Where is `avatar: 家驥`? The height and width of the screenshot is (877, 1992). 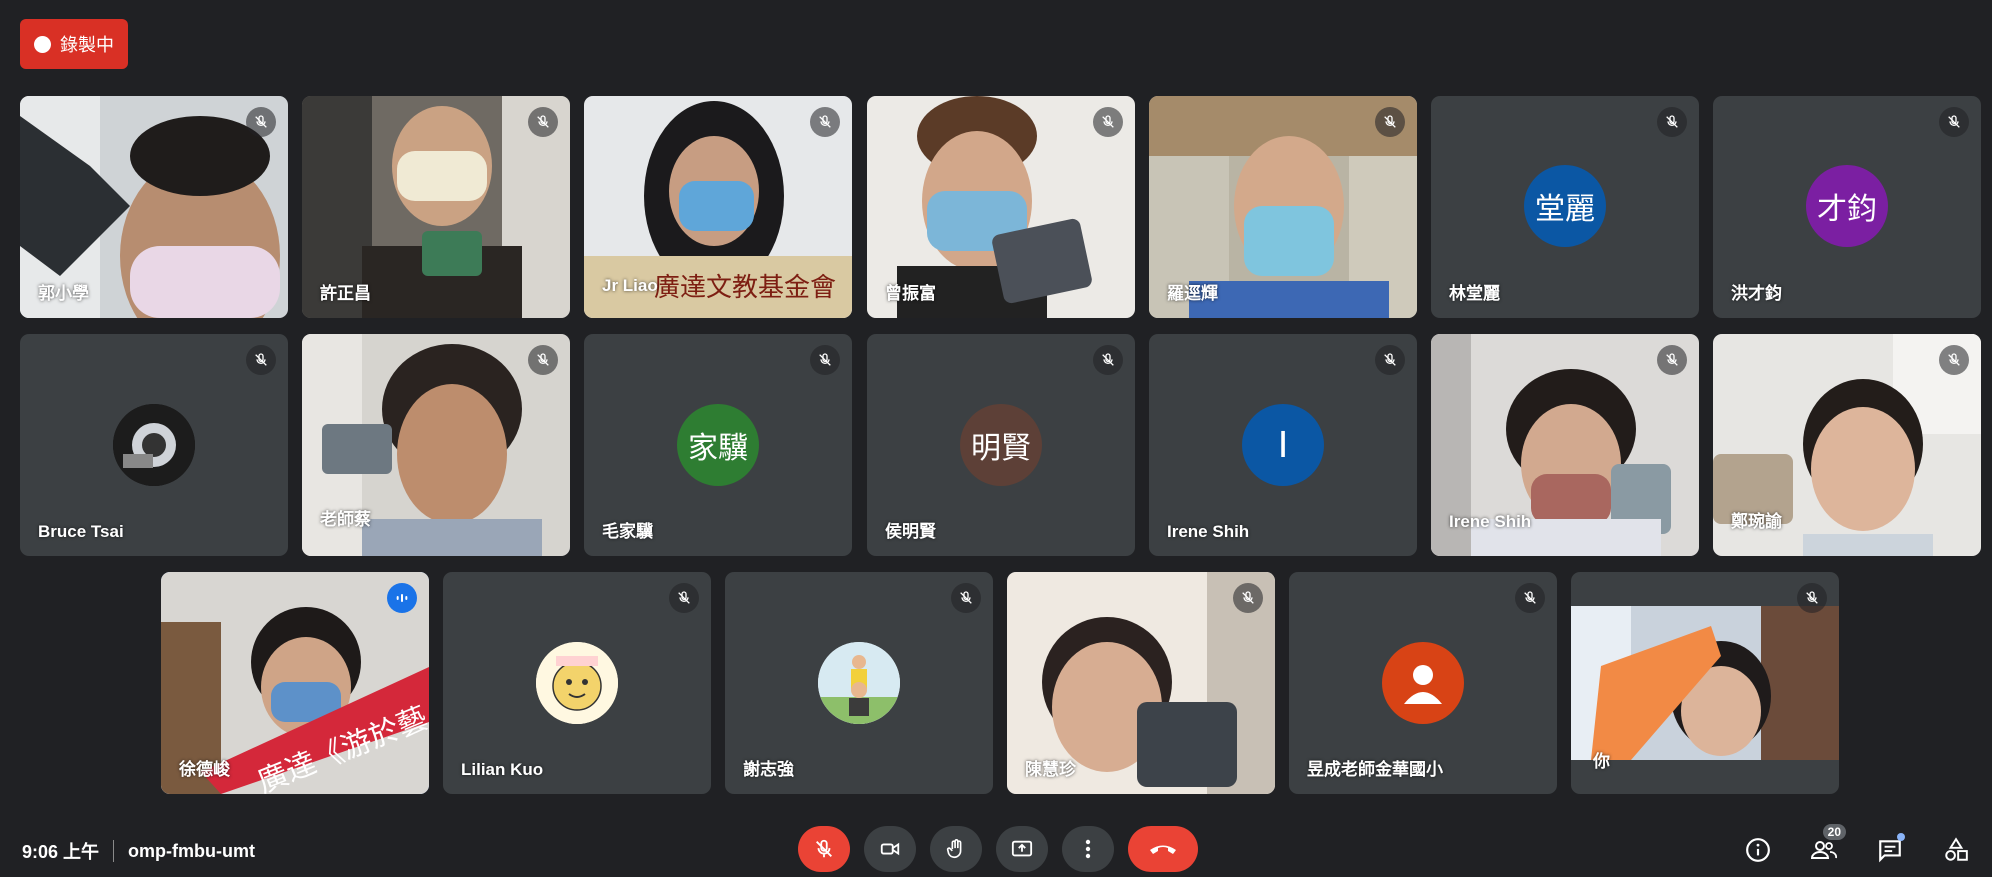
avatar: 家驥 is located at coordinates (718, 445).